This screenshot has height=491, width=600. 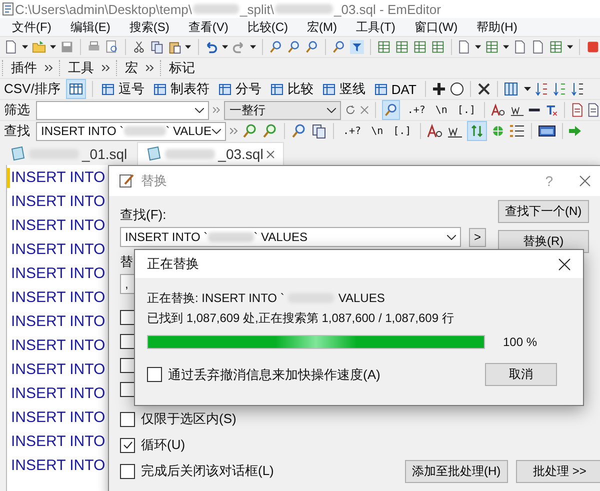 What do you see at coordinates (477, 131) in the screenshot?
I see `swap-icon` at bounding box center [477, 131].